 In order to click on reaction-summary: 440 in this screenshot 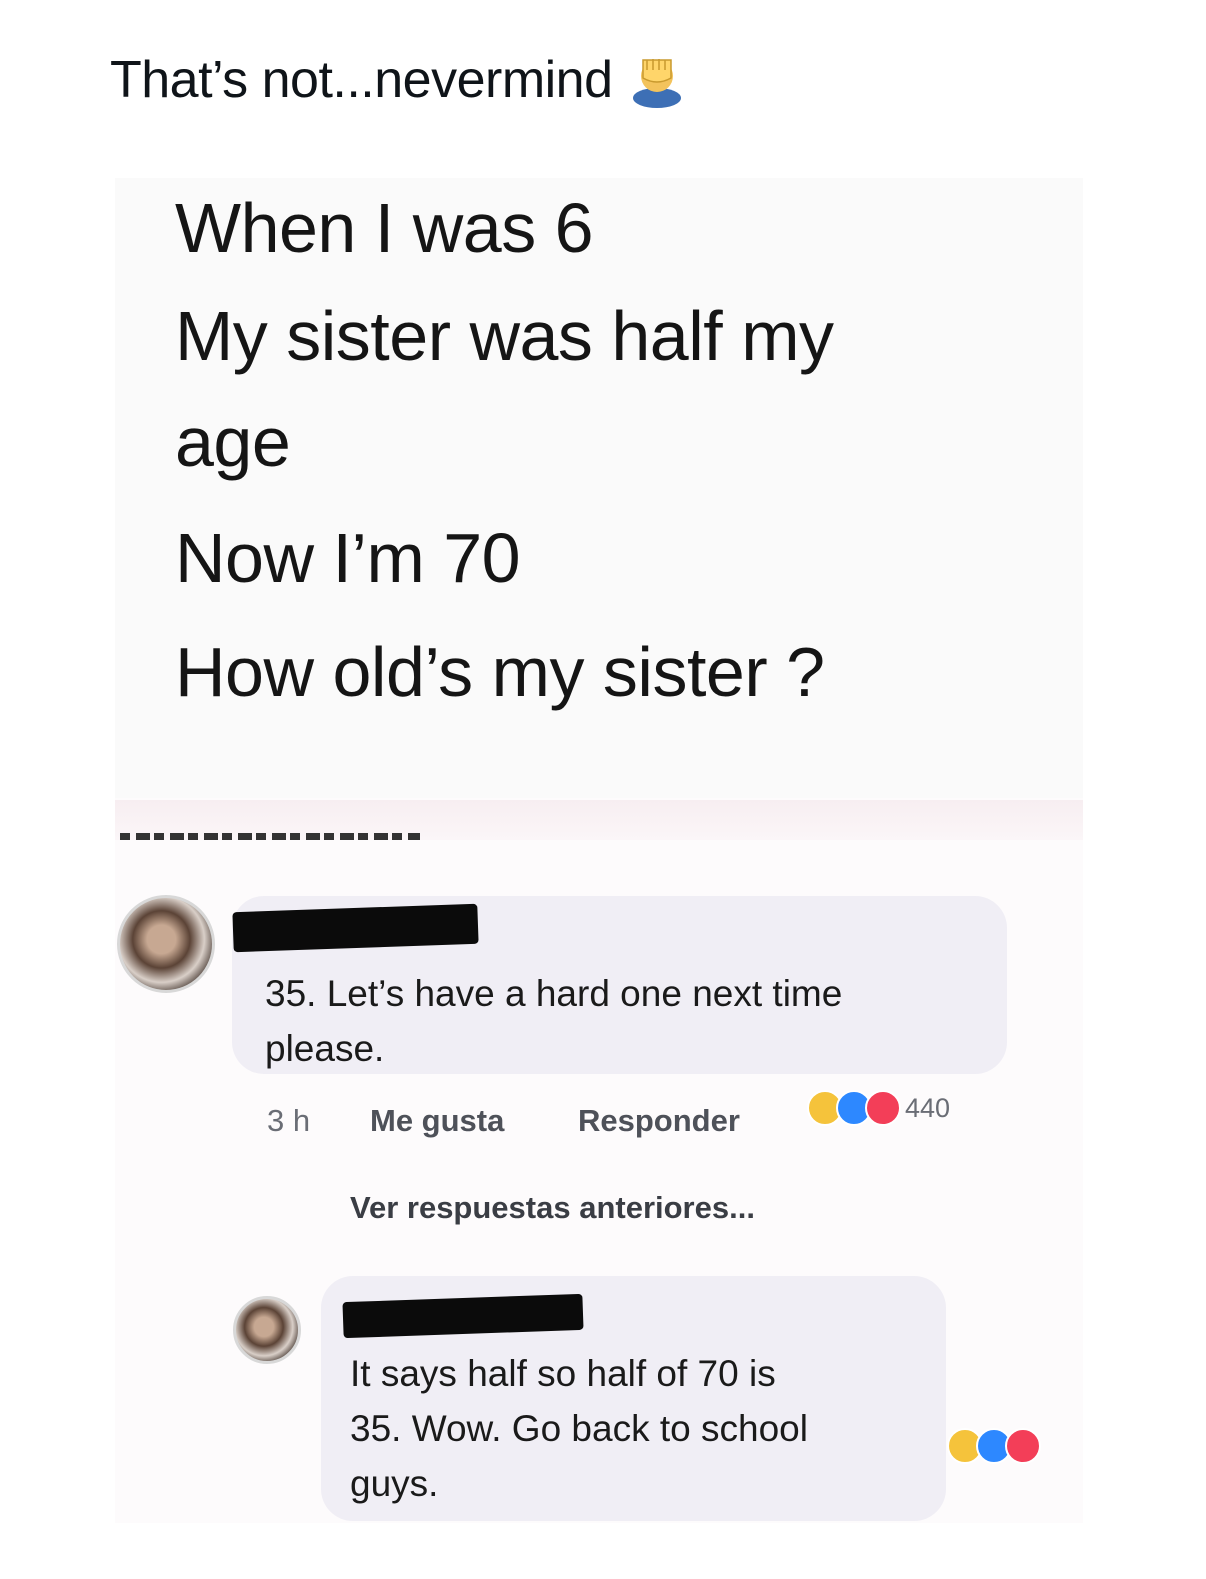, I will do `click(878, 1108)`.